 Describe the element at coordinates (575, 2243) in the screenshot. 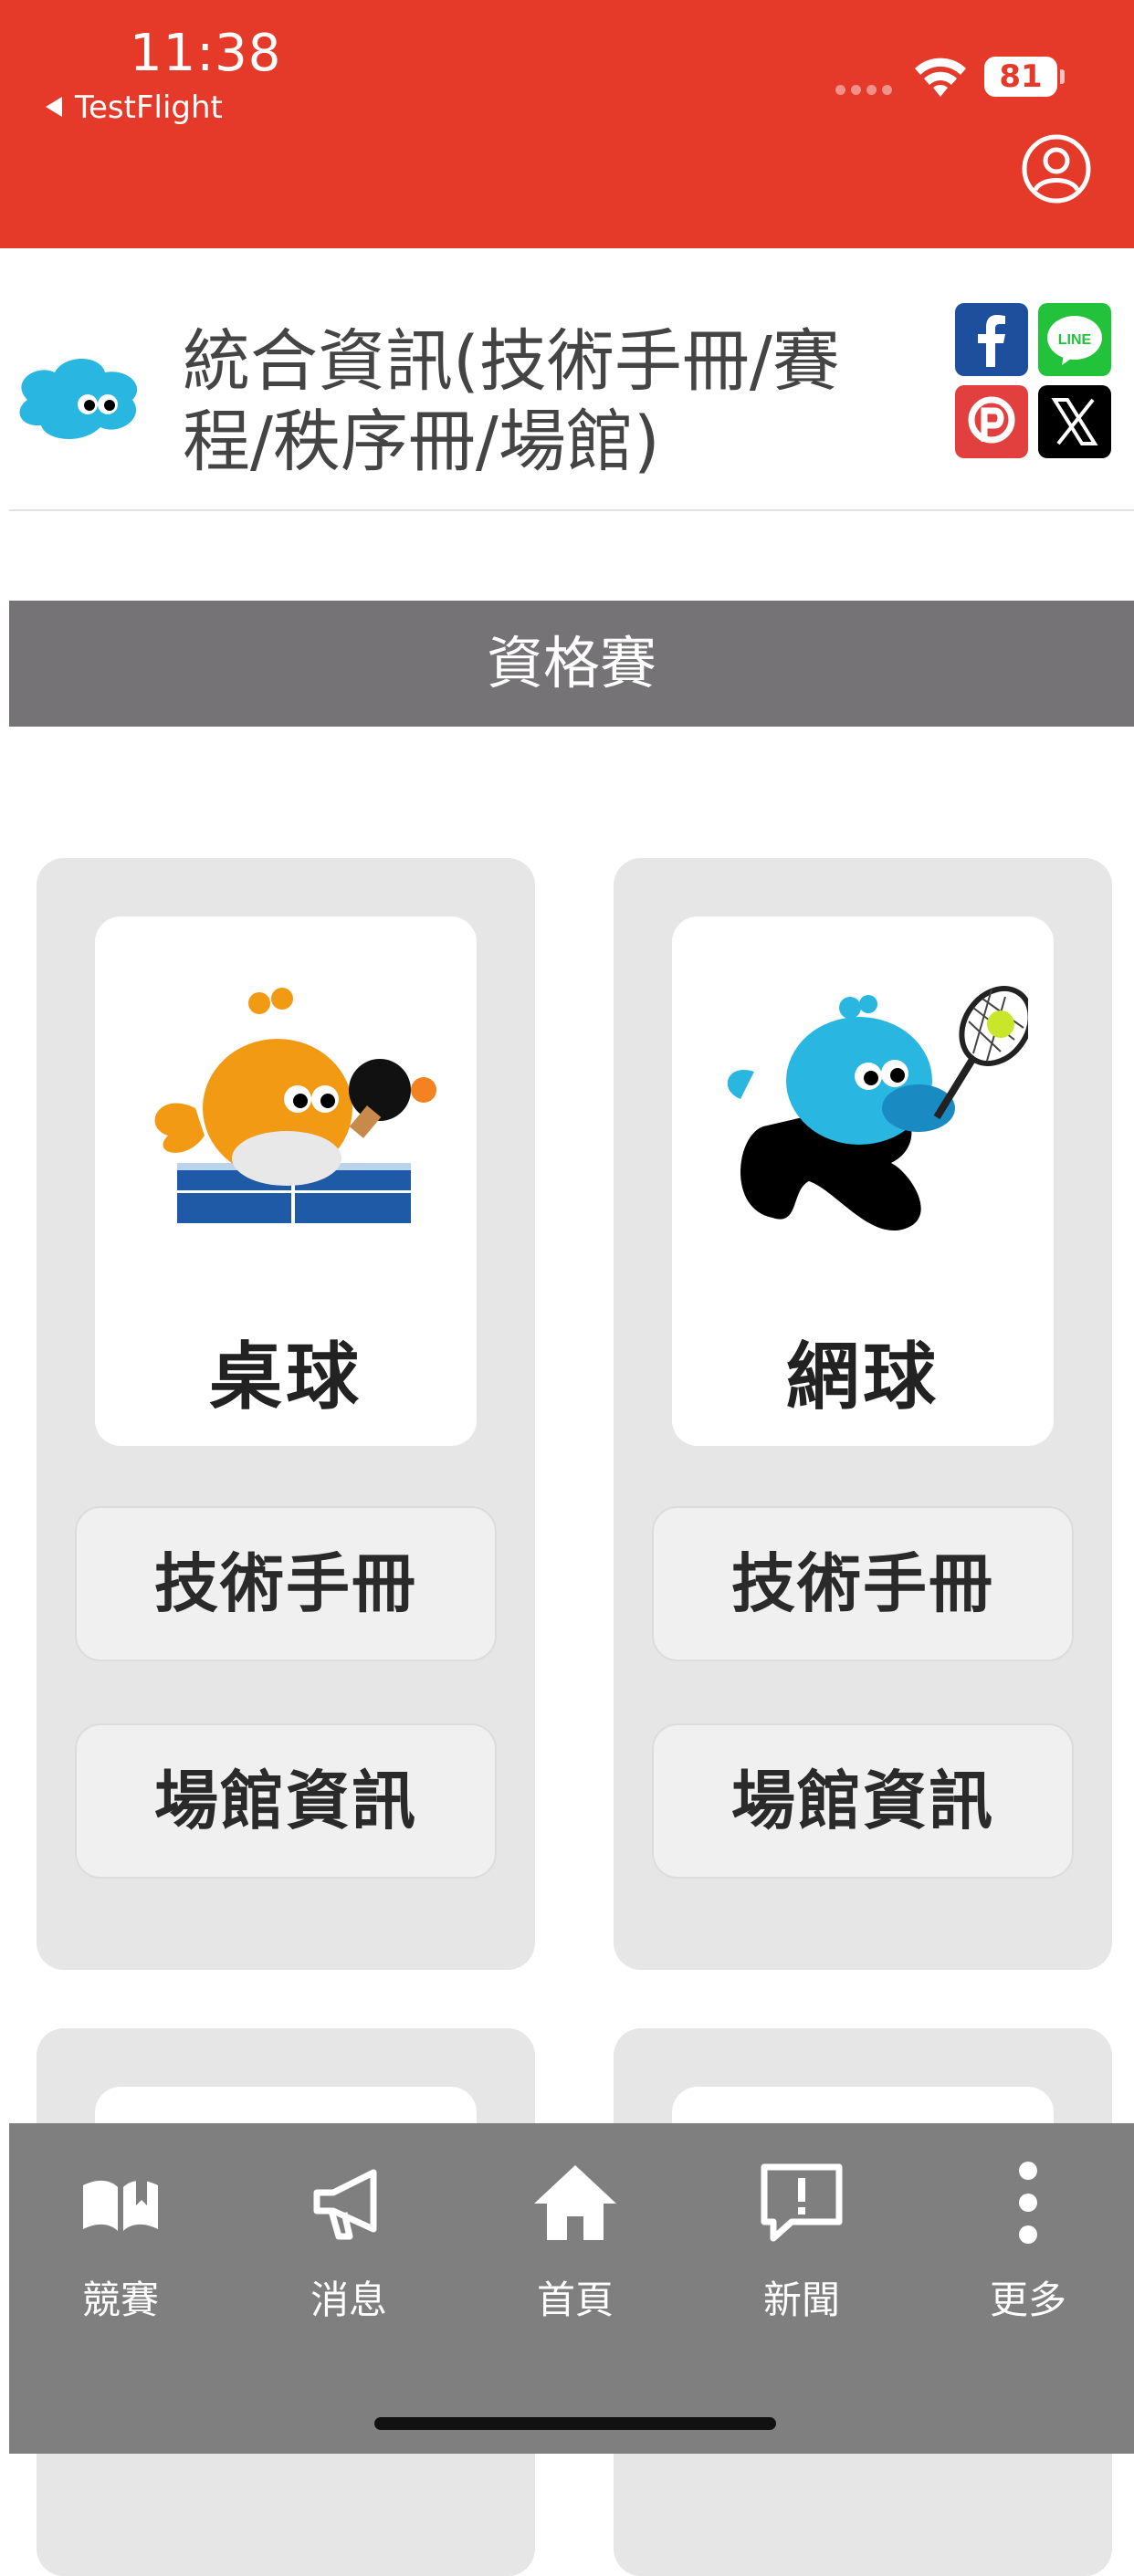

I see `tab-home: 首頁` at that location.